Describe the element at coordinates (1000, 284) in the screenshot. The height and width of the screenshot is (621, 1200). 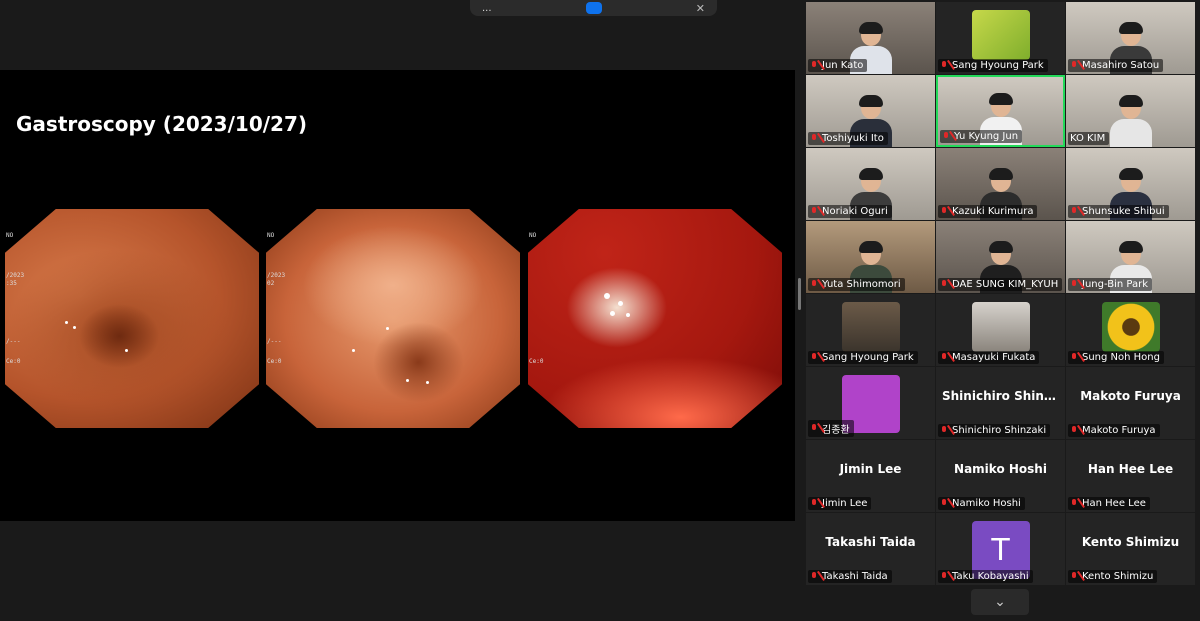
I see `participant-name: DAE SUNG KIM_KYUH` at that location.